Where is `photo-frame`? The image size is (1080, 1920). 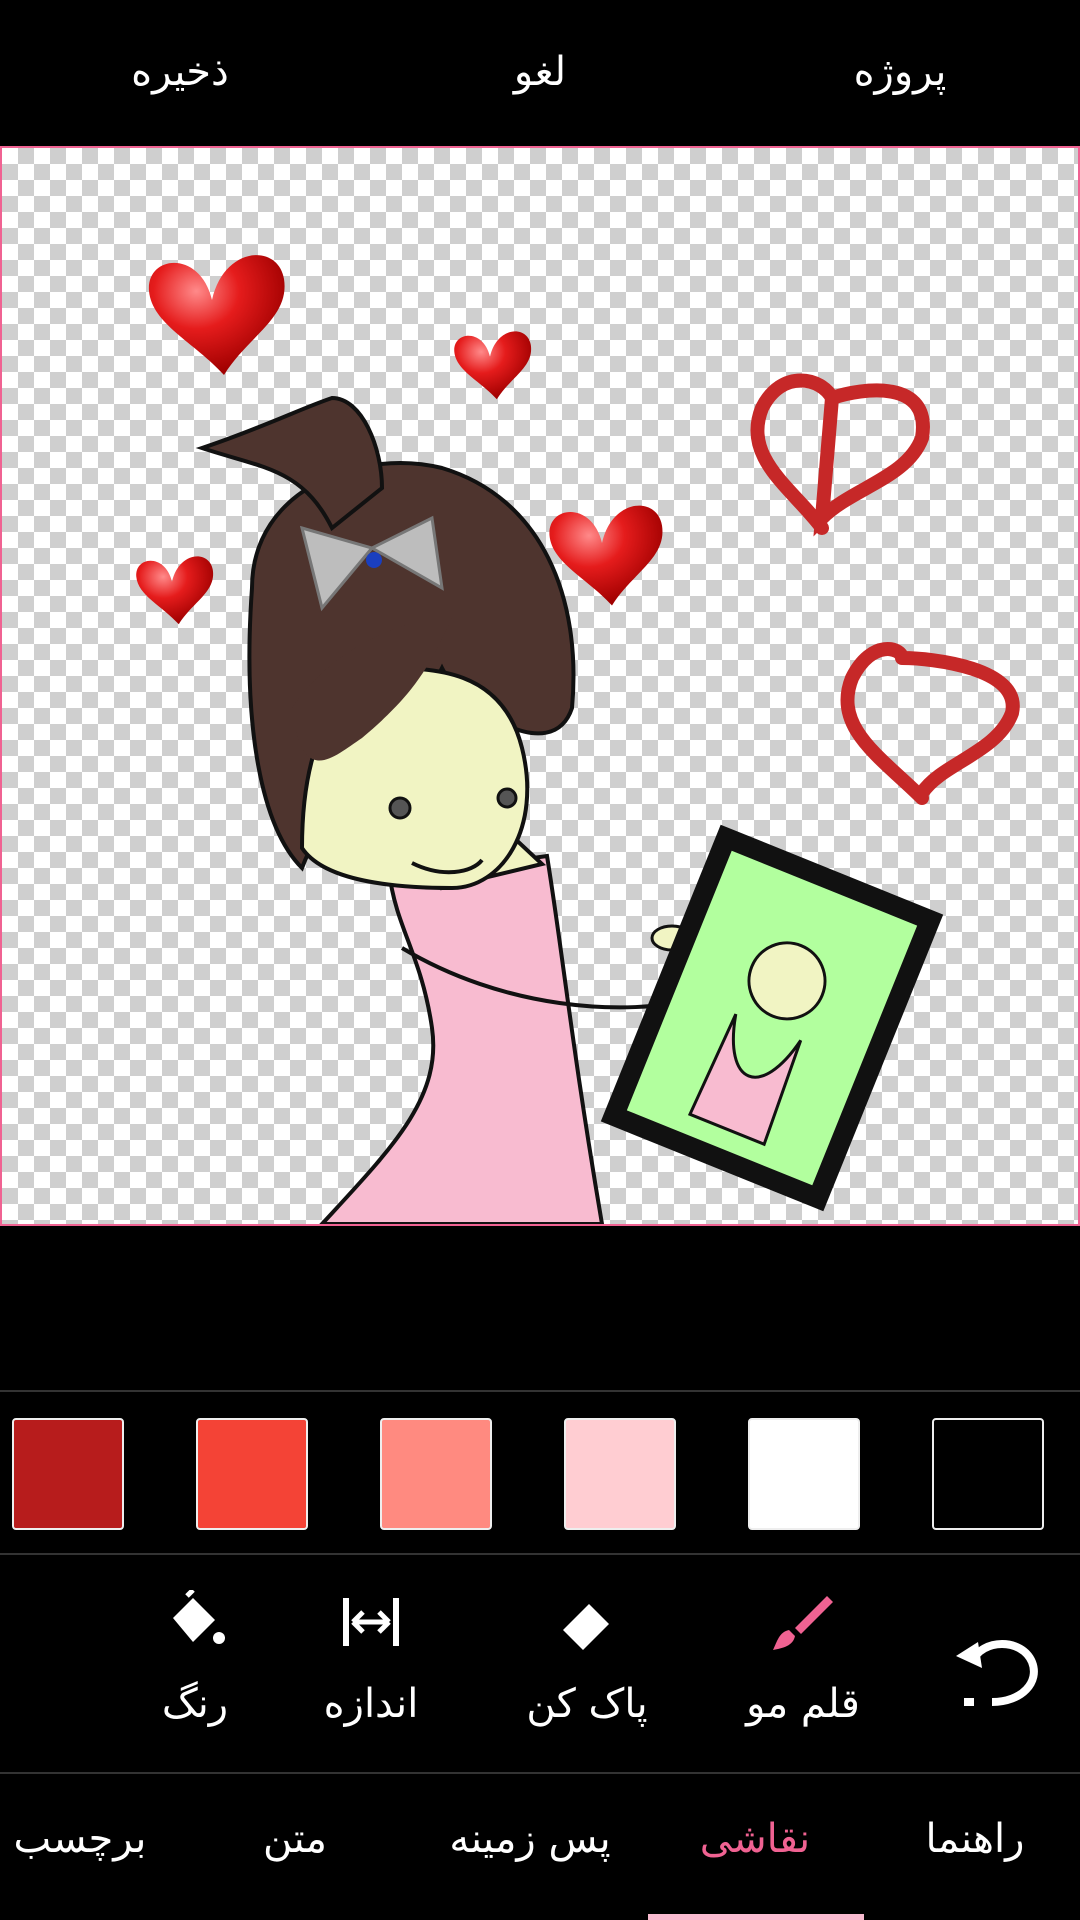
photo-frame is located at coordinates (772, 1018).